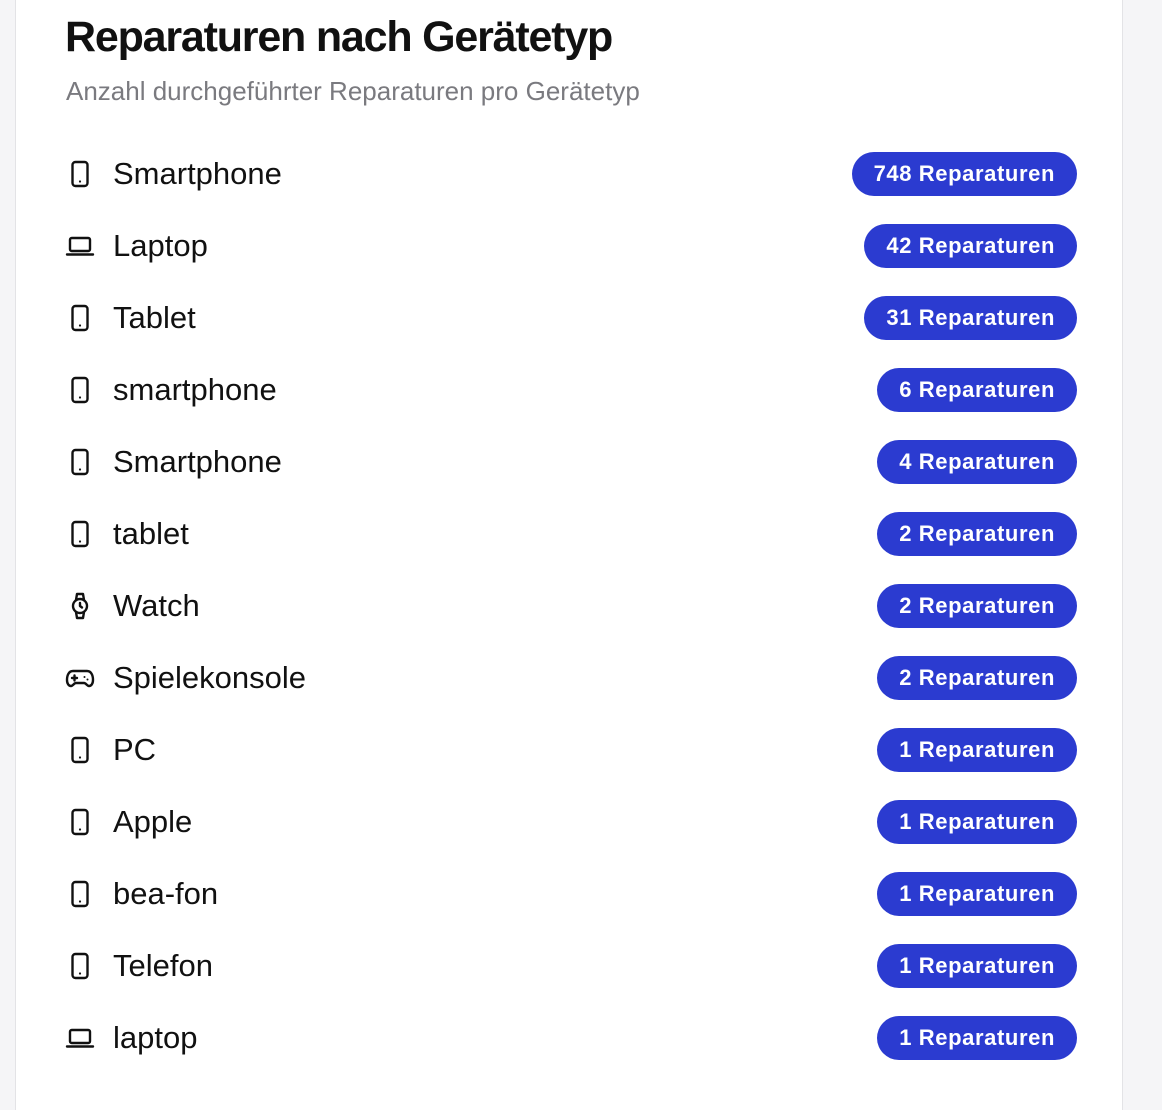 The image size is (1162, 1110). What do you see at coordinates (977, 390) in the screenshot?
I see `repair-count-badge: 6 Reparaturen` at bounding box center [977, 390].